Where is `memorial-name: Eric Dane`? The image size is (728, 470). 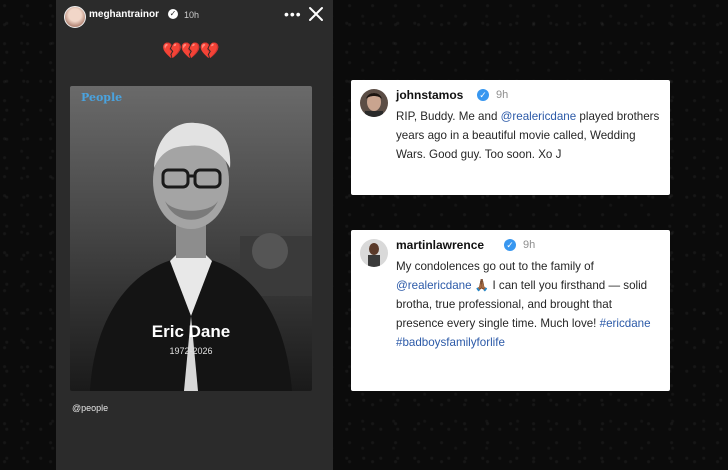
memorial-name: Eric Dane is located at coordinates (191, 331).